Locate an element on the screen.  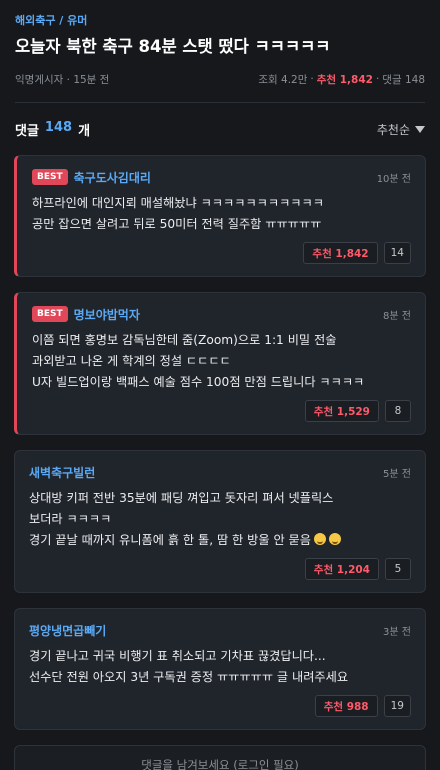
caret-down-icon is located at coordinates (420, 129).